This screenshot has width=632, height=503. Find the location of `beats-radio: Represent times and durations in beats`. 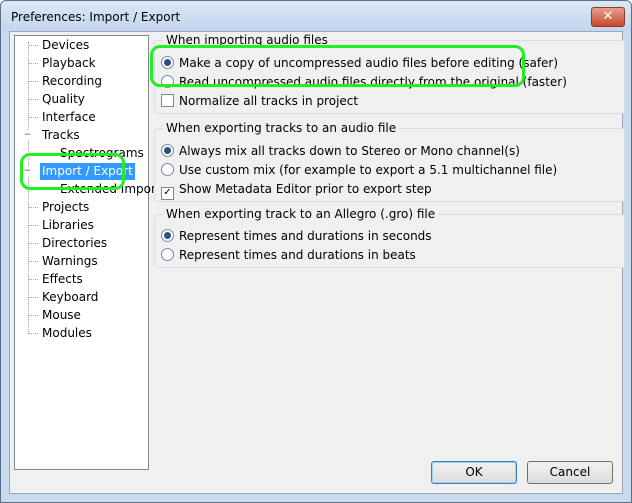

beats-radio: Represent times and durations in beats is located at coordinates (288, 255).